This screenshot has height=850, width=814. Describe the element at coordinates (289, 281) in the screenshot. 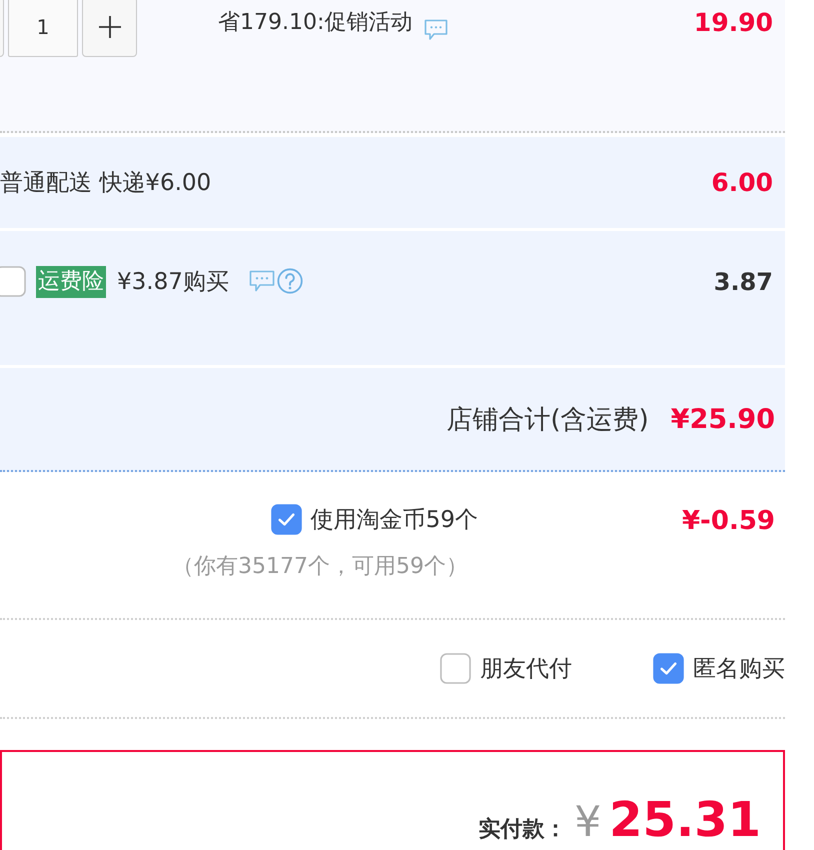

I see `help-icon` at that location.